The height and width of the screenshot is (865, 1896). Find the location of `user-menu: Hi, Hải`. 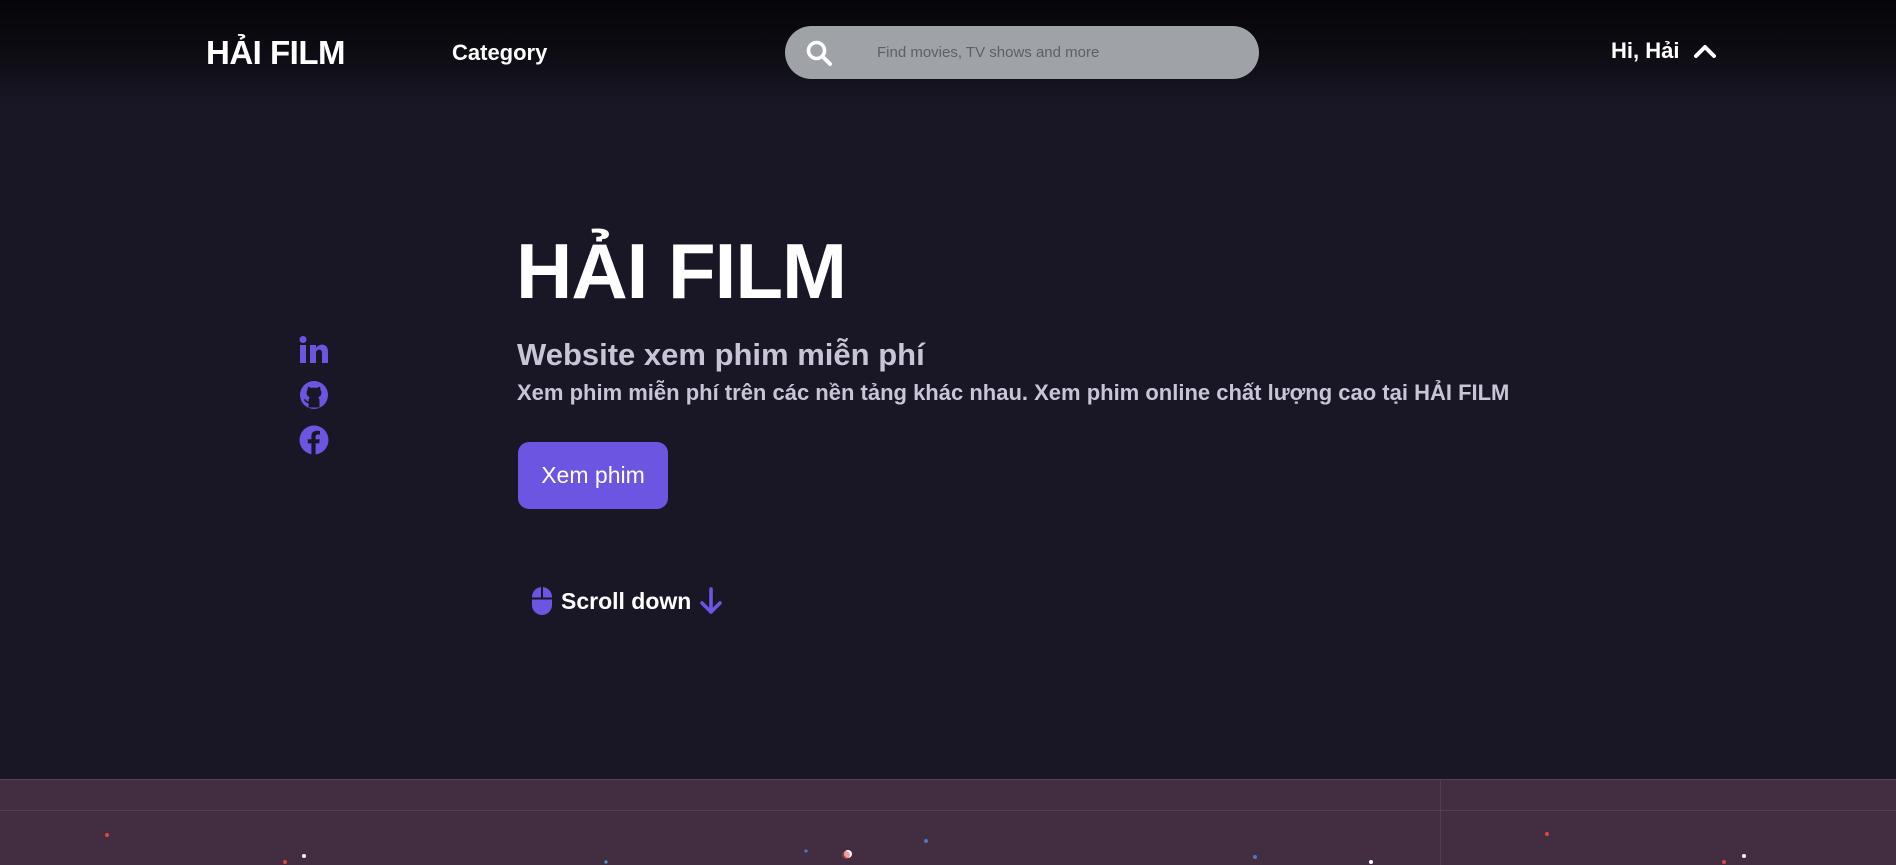

user-menu: Hi, Hải is located at coordinates (1664, 51).